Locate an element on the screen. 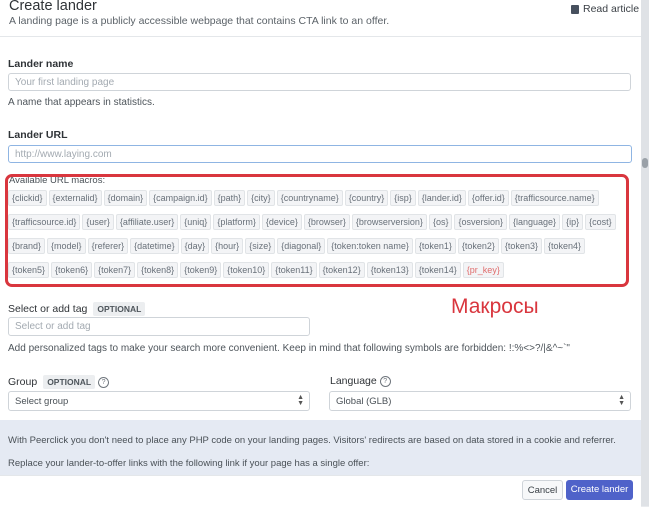 The image size is (649, 507). lander-name-input: Your first landing page is located at coordinates (319, 82).